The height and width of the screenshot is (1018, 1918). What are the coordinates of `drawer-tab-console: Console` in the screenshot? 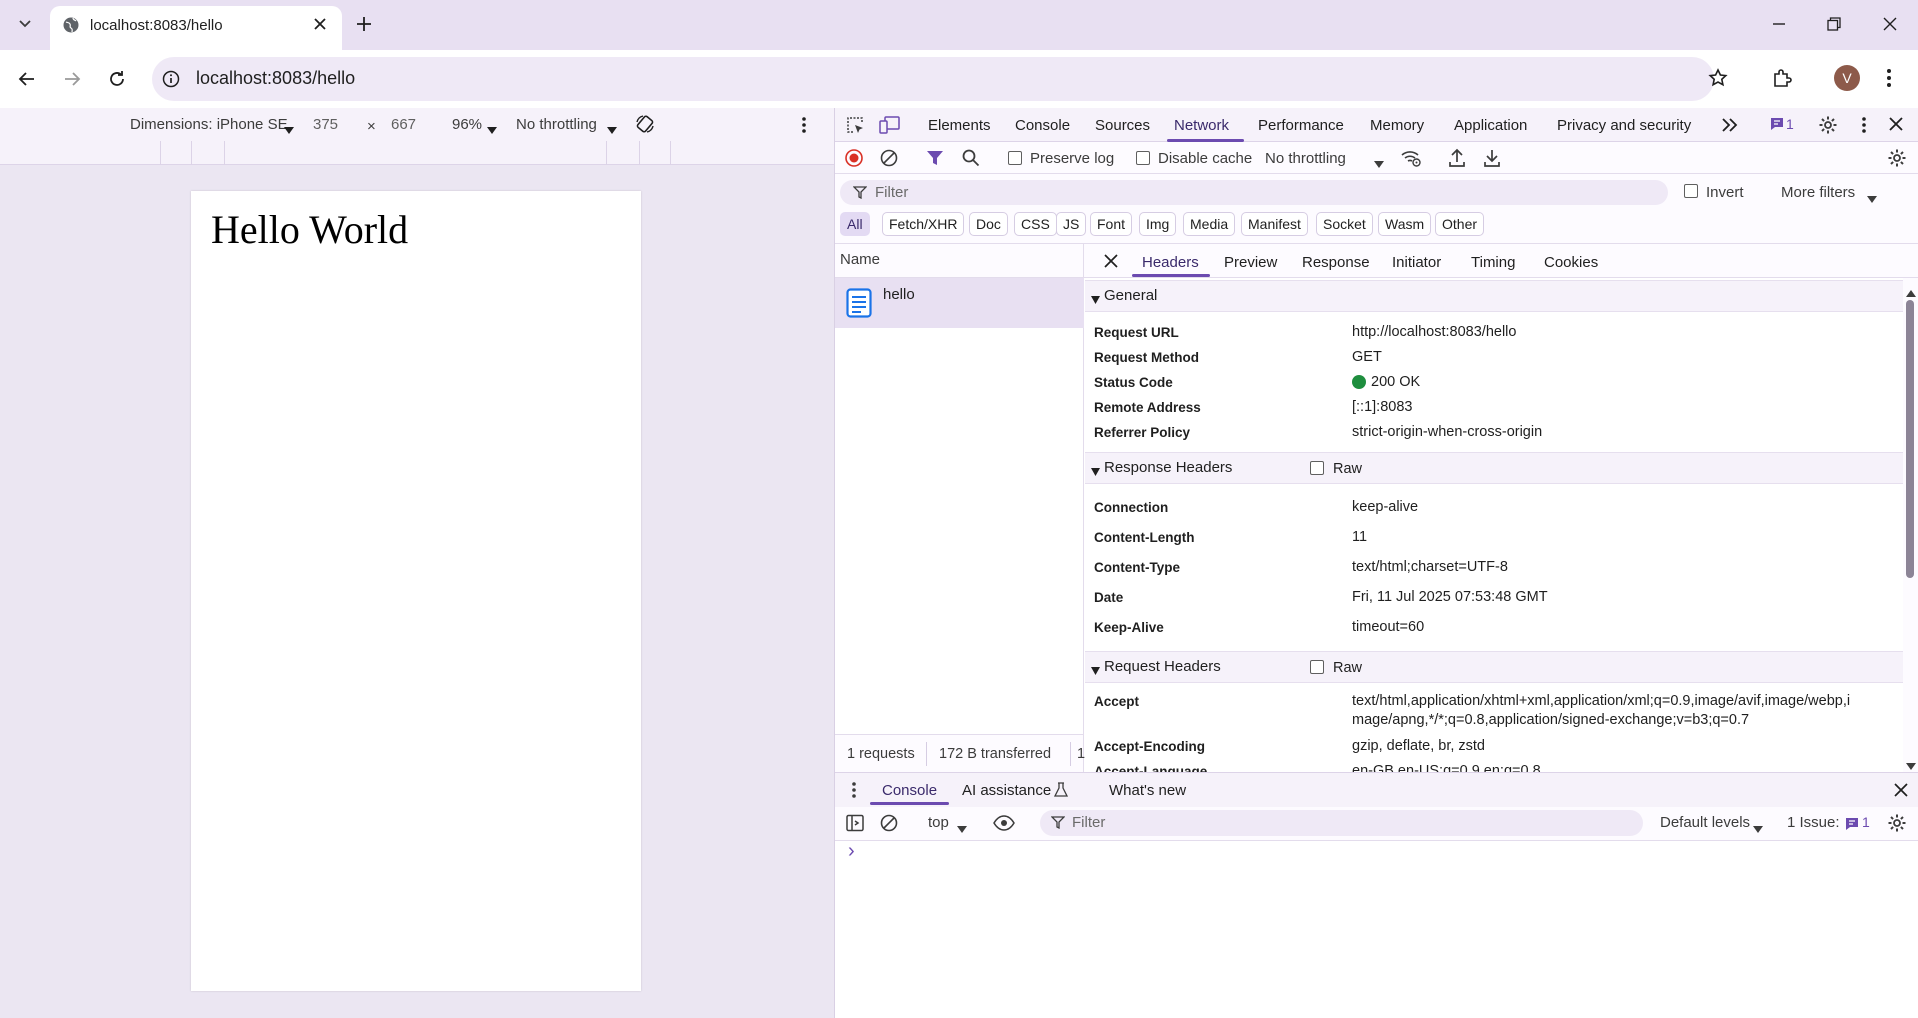 It's located at (909, 790).